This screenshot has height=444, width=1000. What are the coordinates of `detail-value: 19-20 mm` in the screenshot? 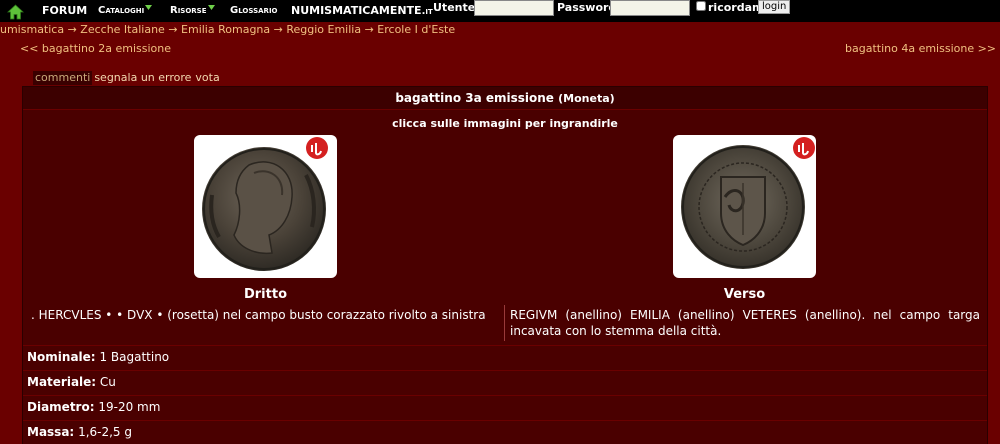 It's located at (129, 407).